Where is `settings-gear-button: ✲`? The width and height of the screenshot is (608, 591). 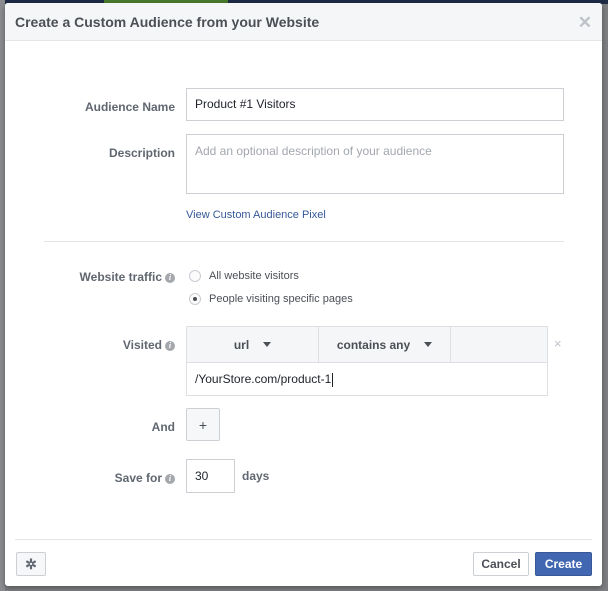 settings-gear-button: ✲ is located at coordinates (31, 564).